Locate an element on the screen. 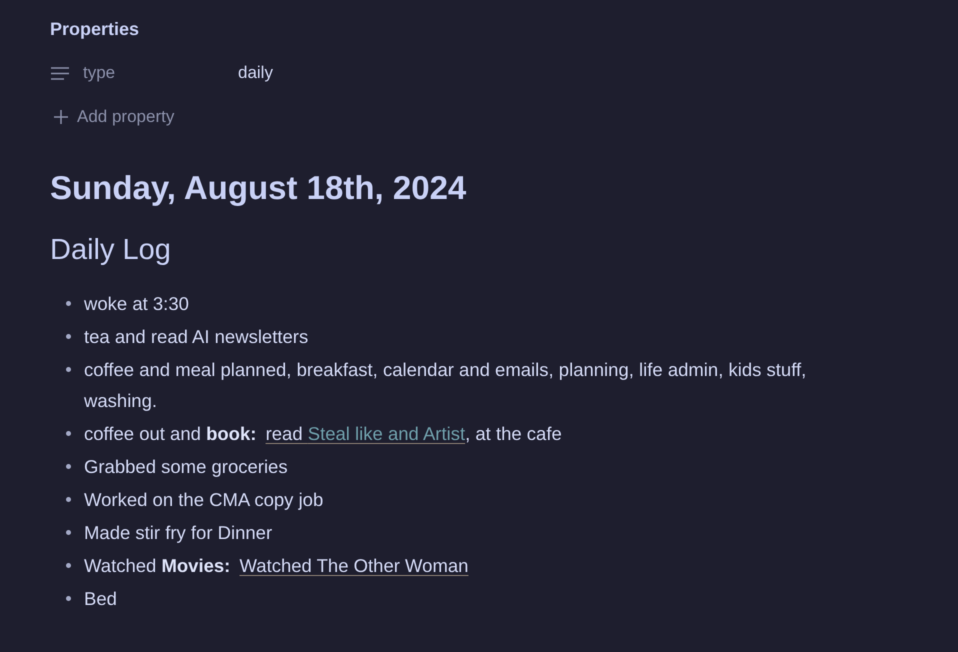 Image resolution: width=958 pixels, height=652 pixels. plus-icon is located at coordinates (61, 117).